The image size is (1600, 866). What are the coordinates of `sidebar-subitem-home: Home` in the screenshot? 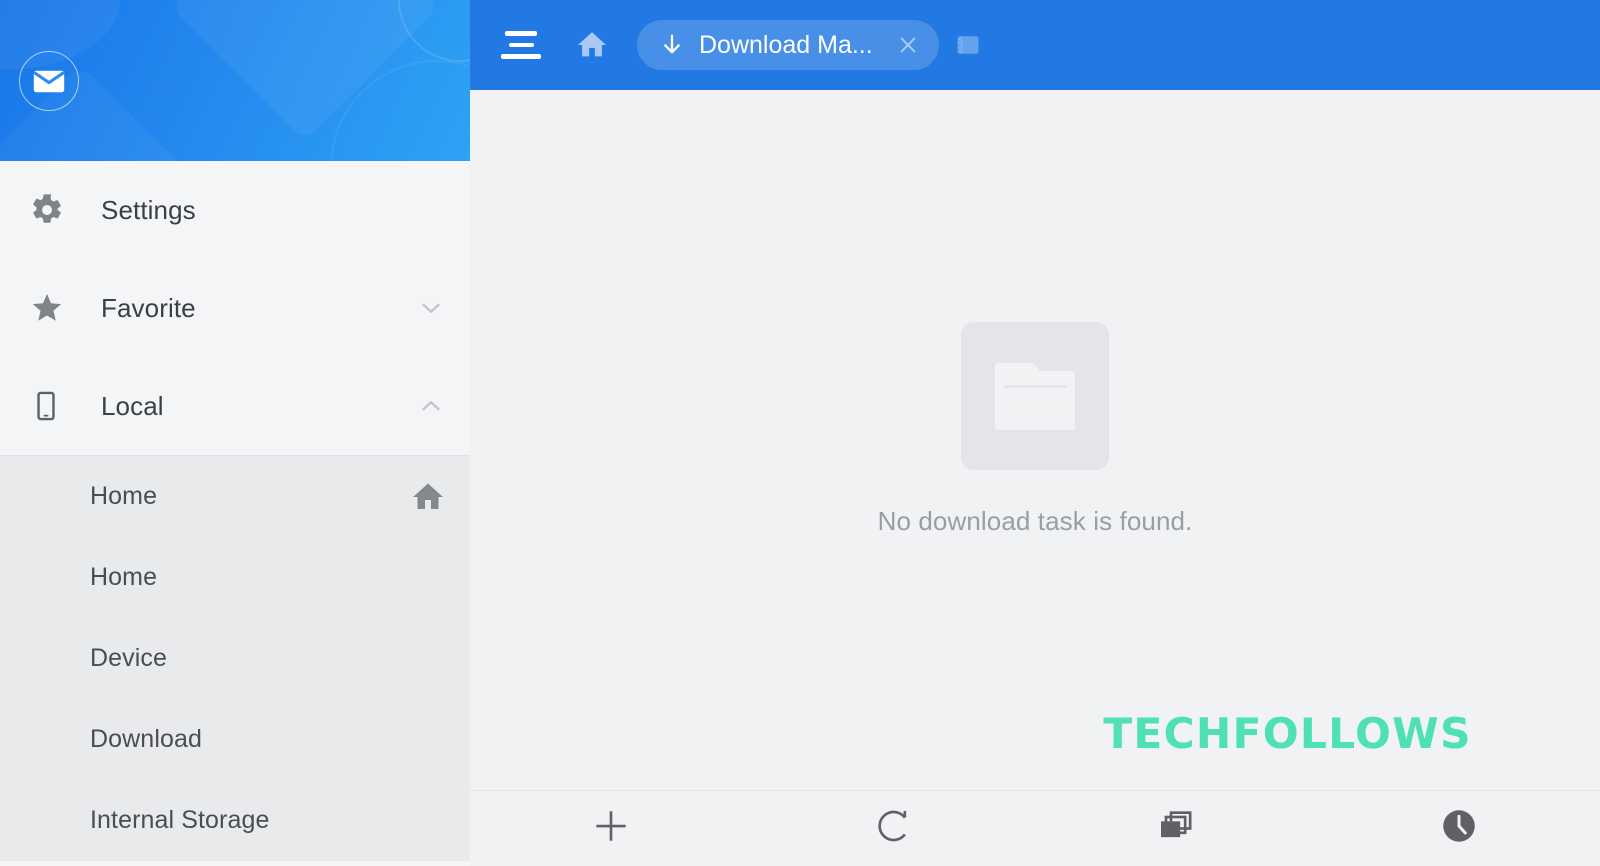 It's located at (235, 577).